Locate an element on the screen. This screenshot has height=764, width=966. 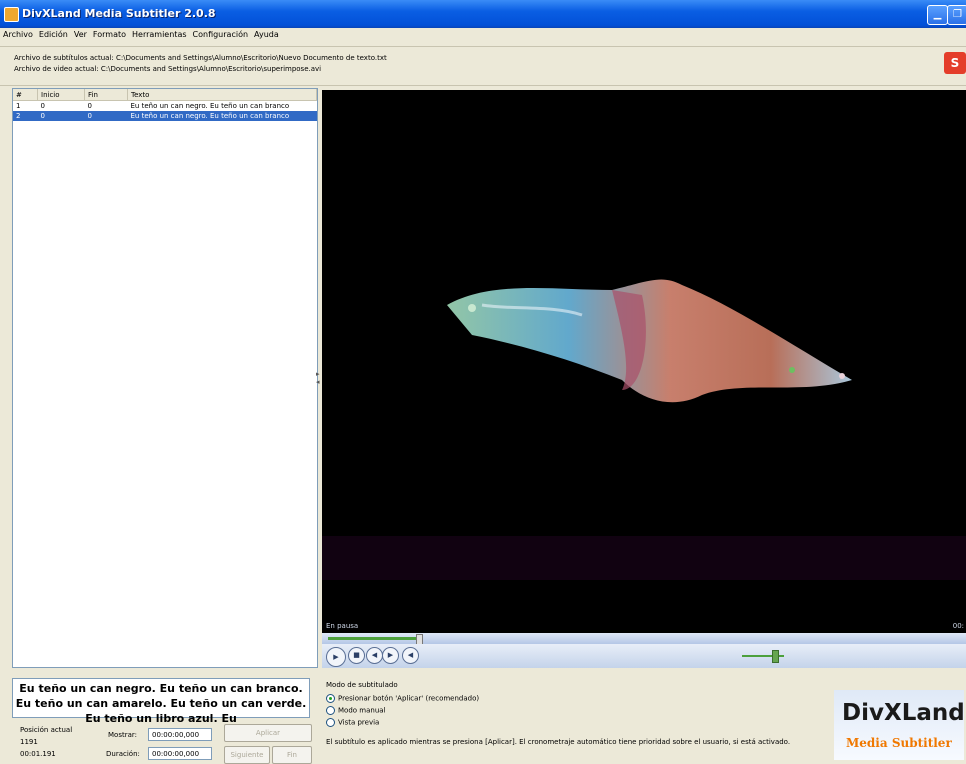
restore-button: ❐ is located at coordinates (956, 15).